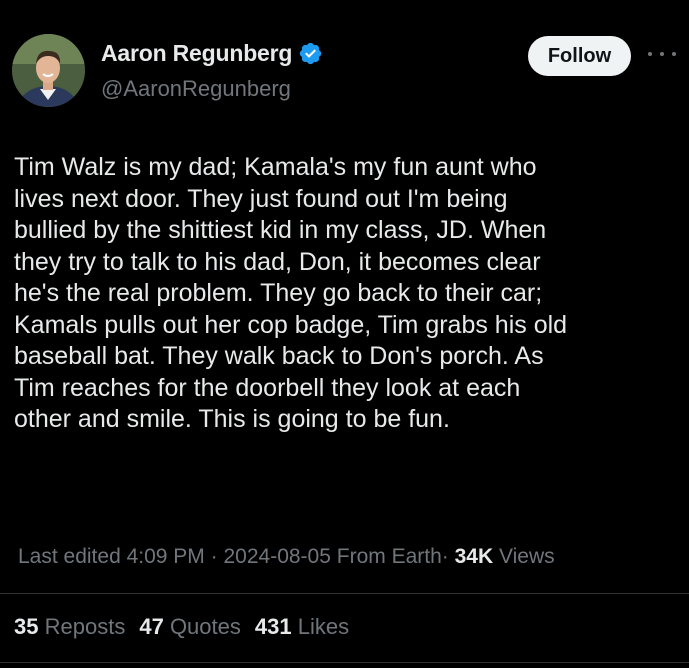 This screenshot has height=668, width=689. I want to click on reposts-label: Reposts, so click(85, 626).